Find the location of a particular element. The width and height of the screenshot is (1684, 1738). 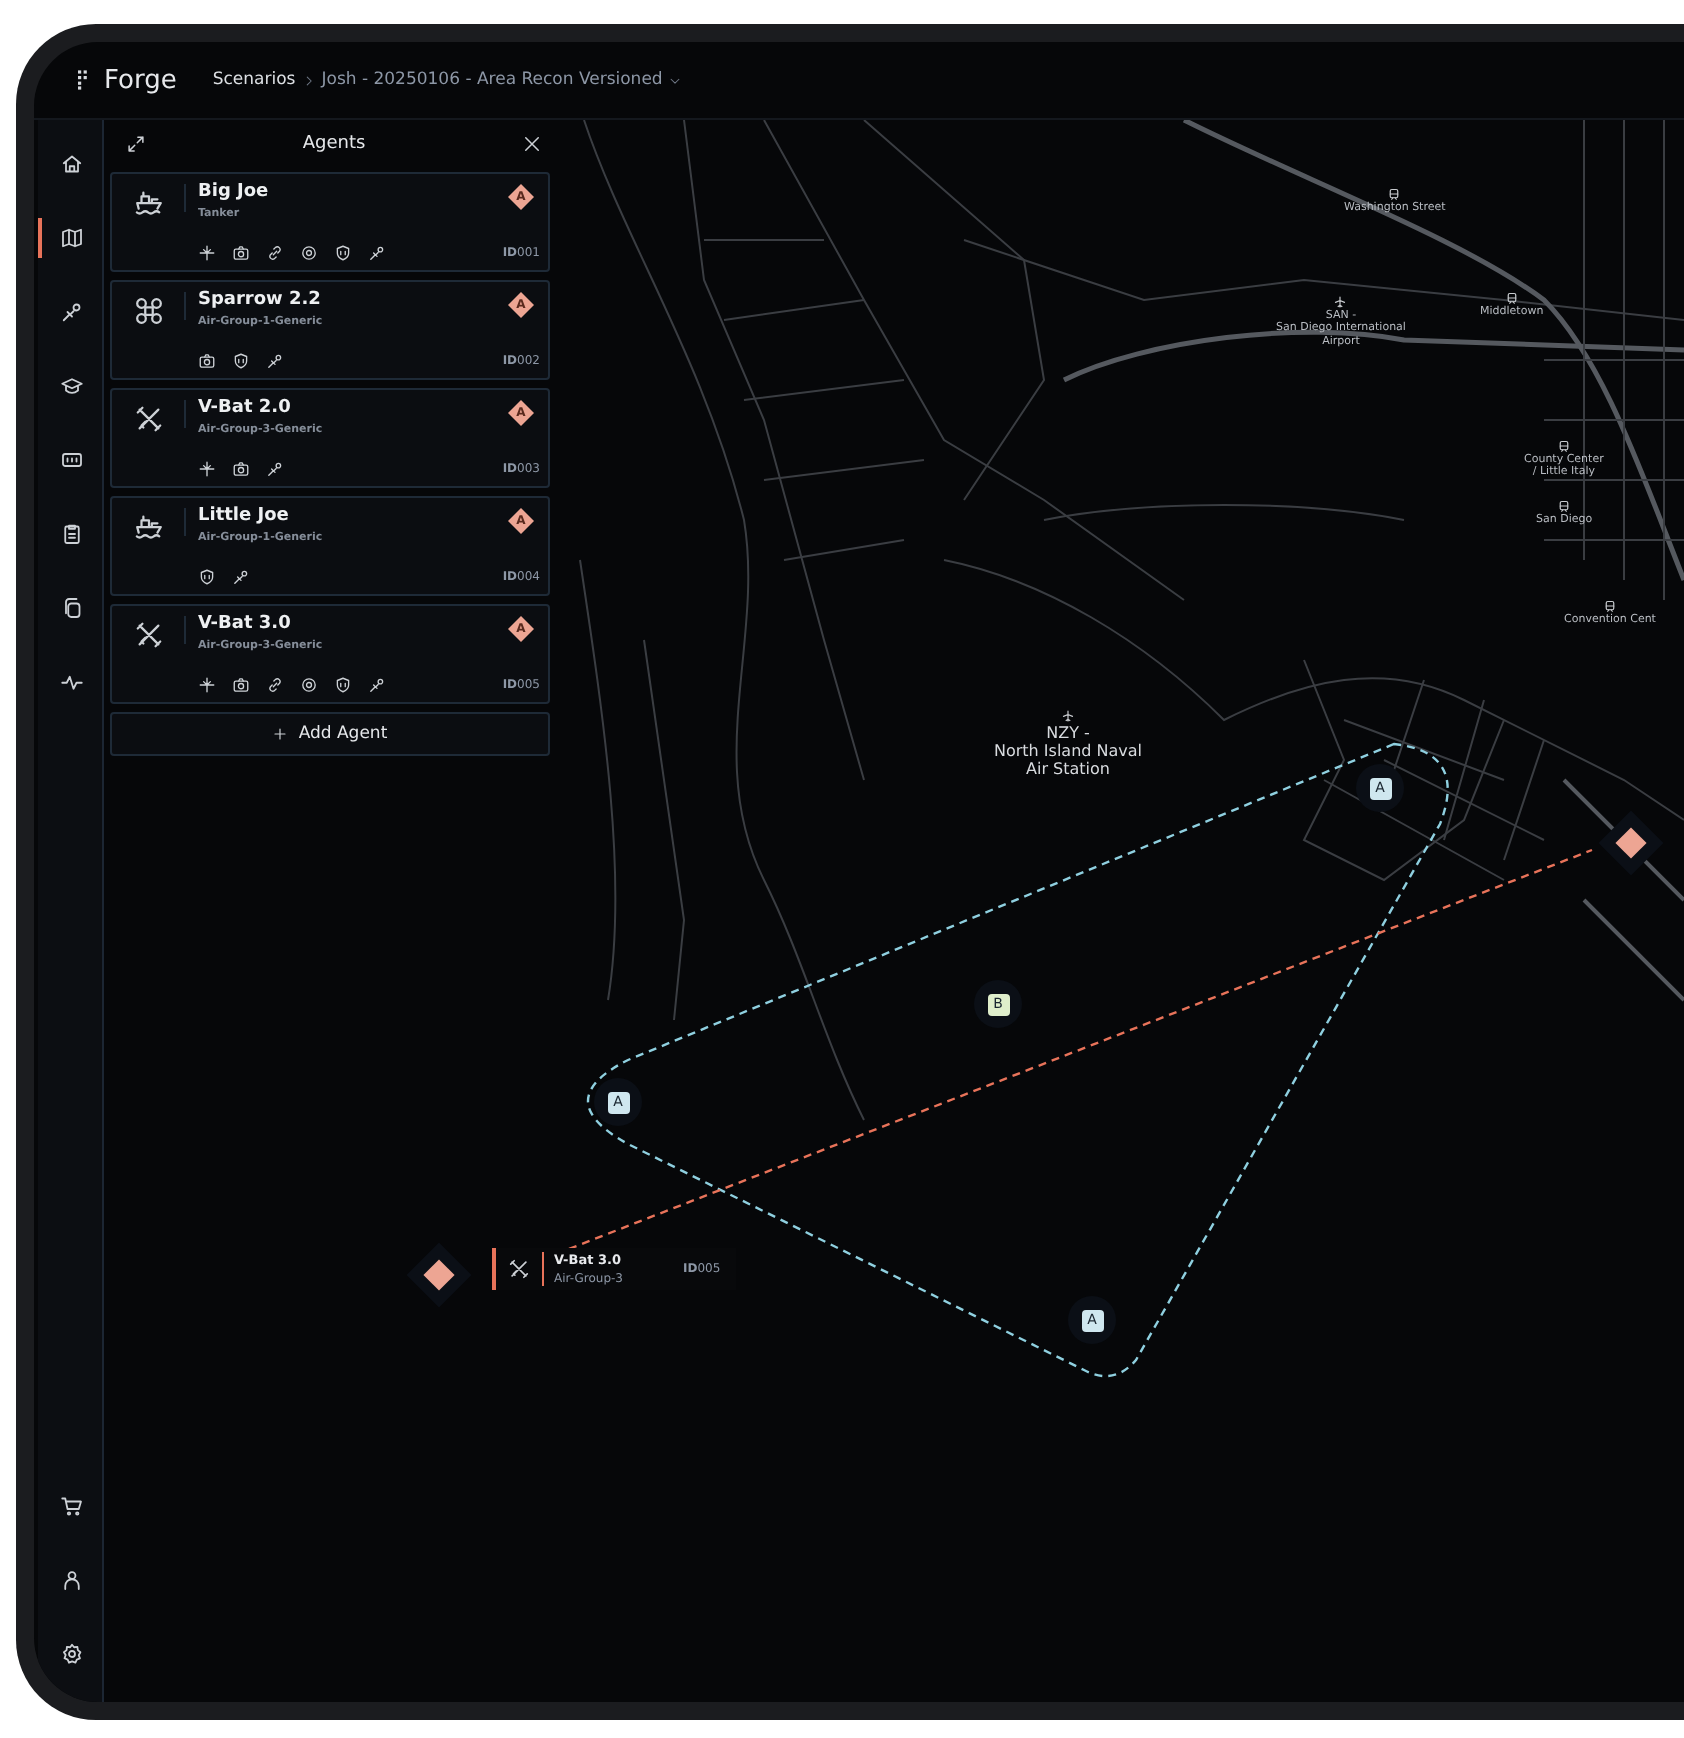

cap-icon is located at coordinates (72, 386).